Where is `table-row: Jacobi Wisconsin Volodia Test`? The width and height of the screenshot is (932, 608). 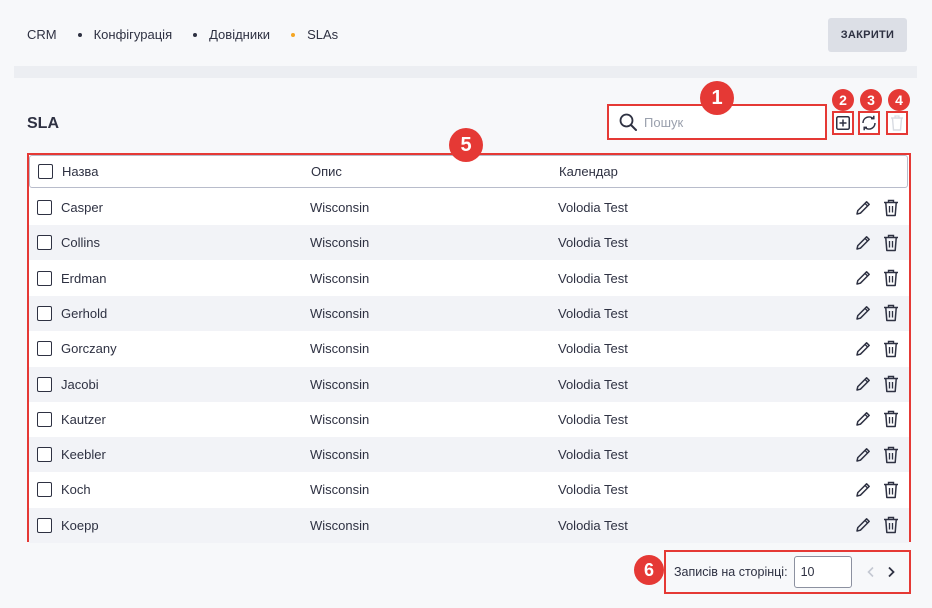 table-row: Jacobi Wisconsin Volodia Test is located at coordinates (469, 384).